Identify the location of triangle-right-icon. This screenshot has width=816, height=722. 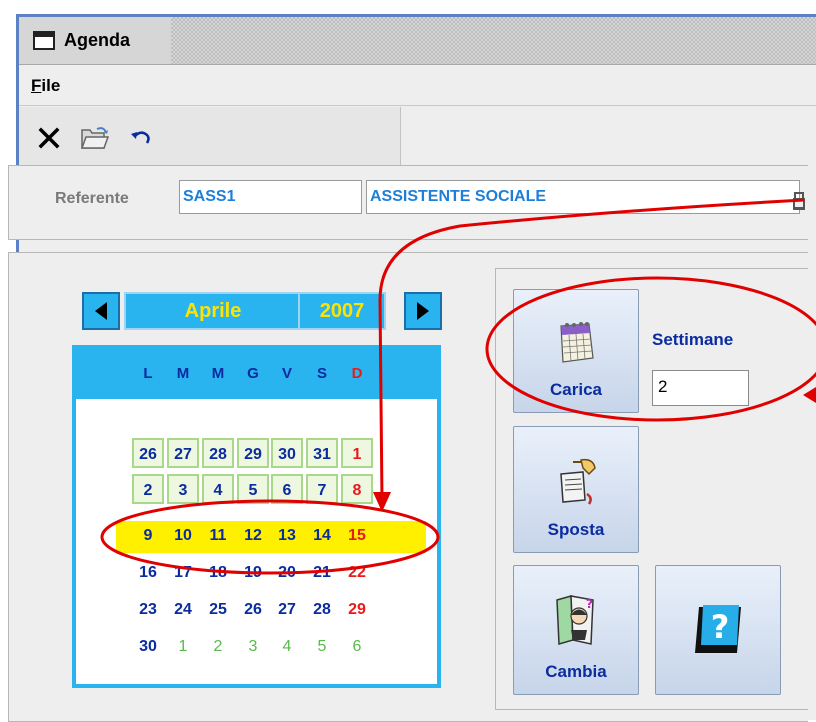
(423, 311).